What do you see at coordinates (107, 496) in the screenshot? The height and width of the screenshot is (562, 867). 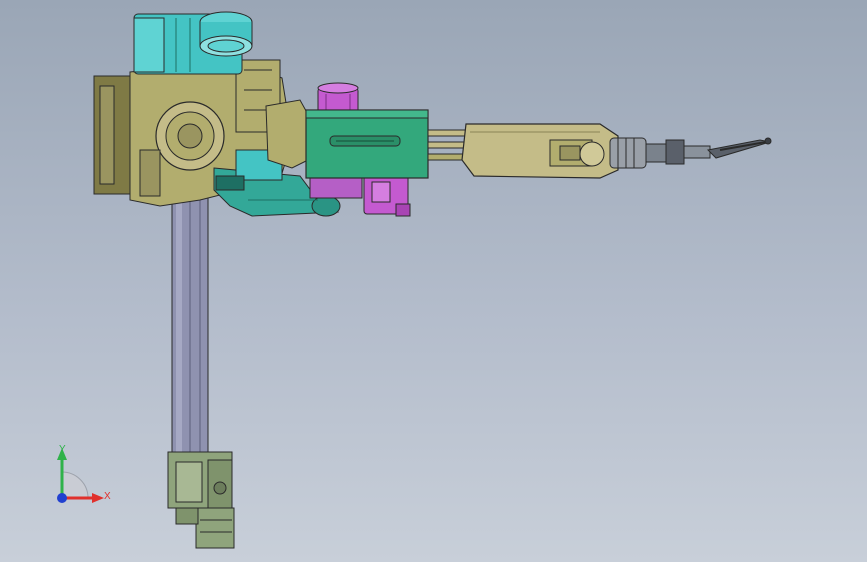 I see `triad-x-label: X` at bounding box center [107, 496].